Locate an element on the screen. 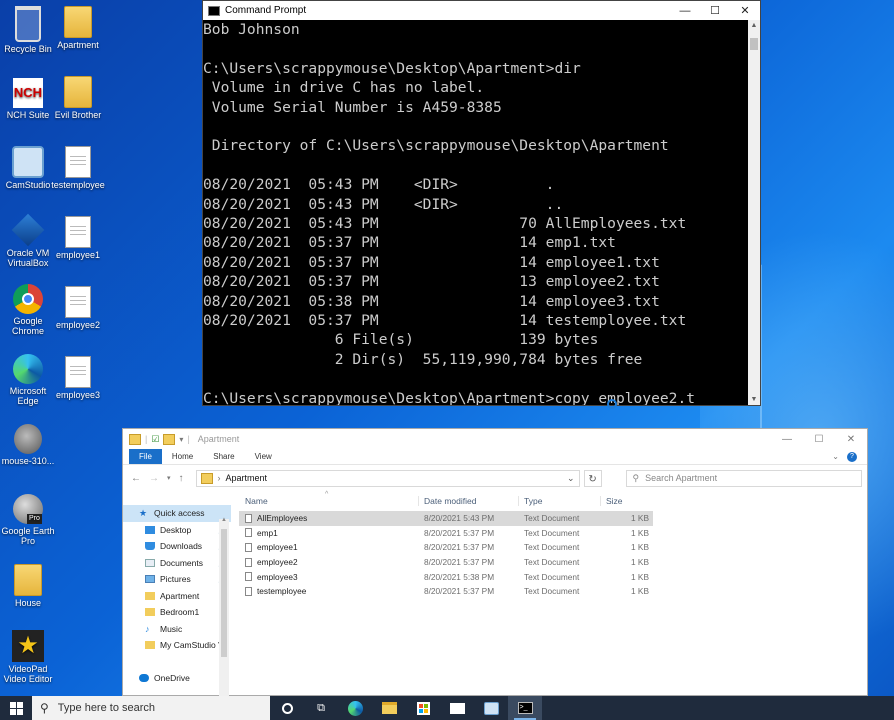 This screenshot has width=894, height=720. desktop-icon-nch-suite: NCH NCH Suite is located at coordinates (28, 99).